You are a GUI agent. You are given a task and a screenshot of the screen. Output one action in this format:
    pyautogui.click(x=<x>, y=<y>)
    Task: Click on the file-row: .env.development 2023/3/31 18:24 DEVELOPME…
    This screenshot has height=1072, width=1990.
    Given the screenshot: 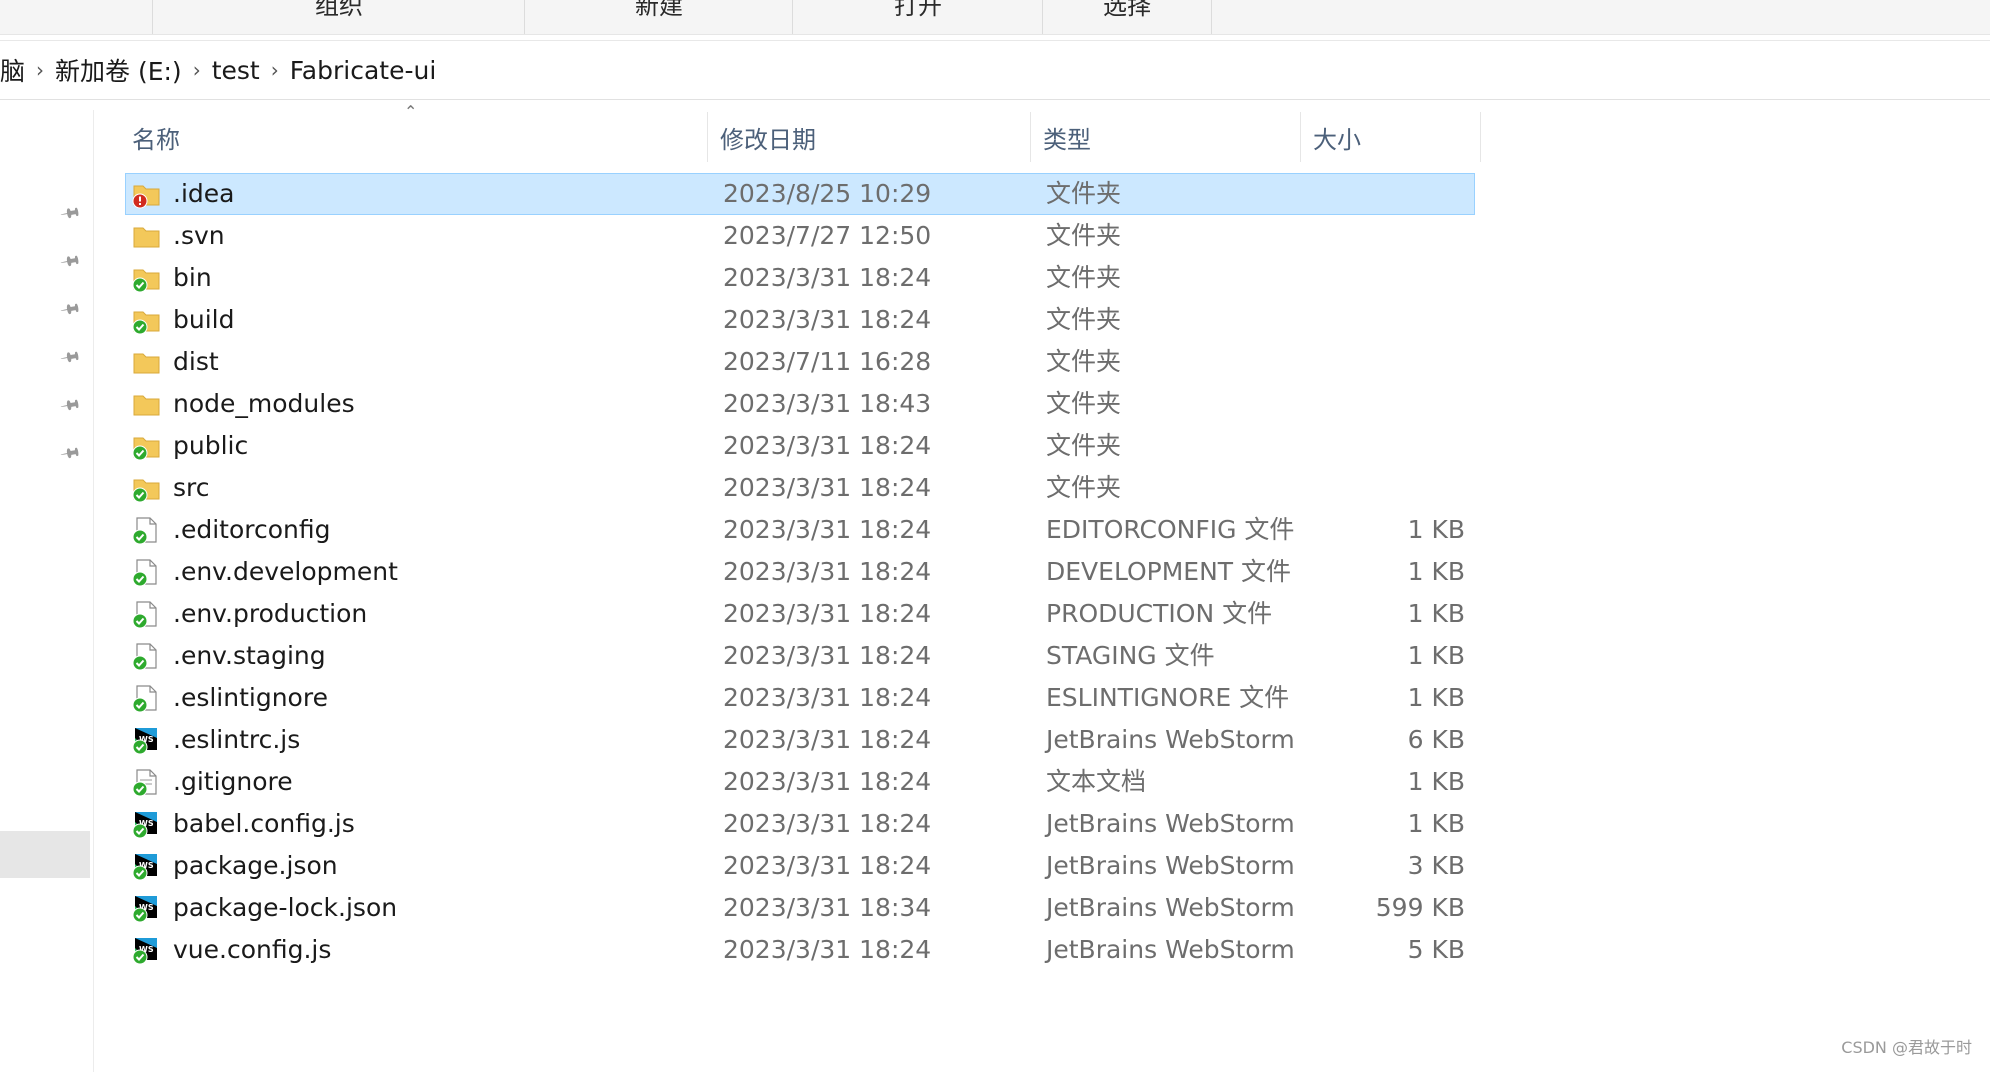 What is the action you would take?
    pyautogui.click(x=800, y=572)
    